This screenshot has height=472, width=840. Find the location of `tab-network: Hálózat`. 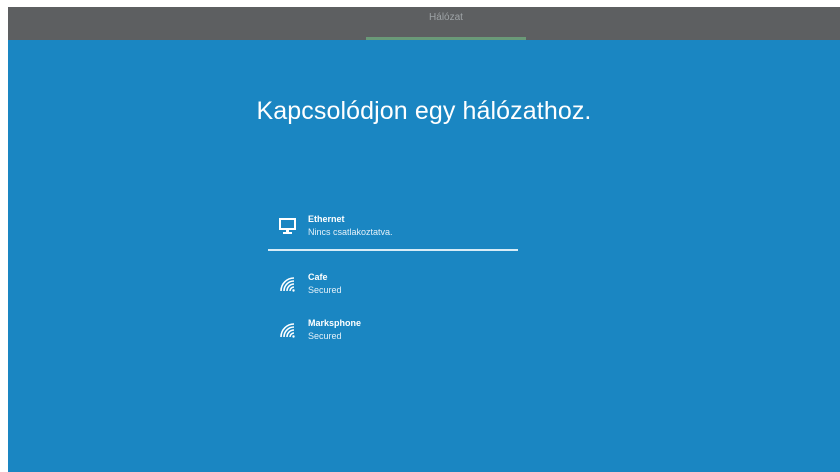

tab-network: Hálózat is located at coordinates (446, 23).